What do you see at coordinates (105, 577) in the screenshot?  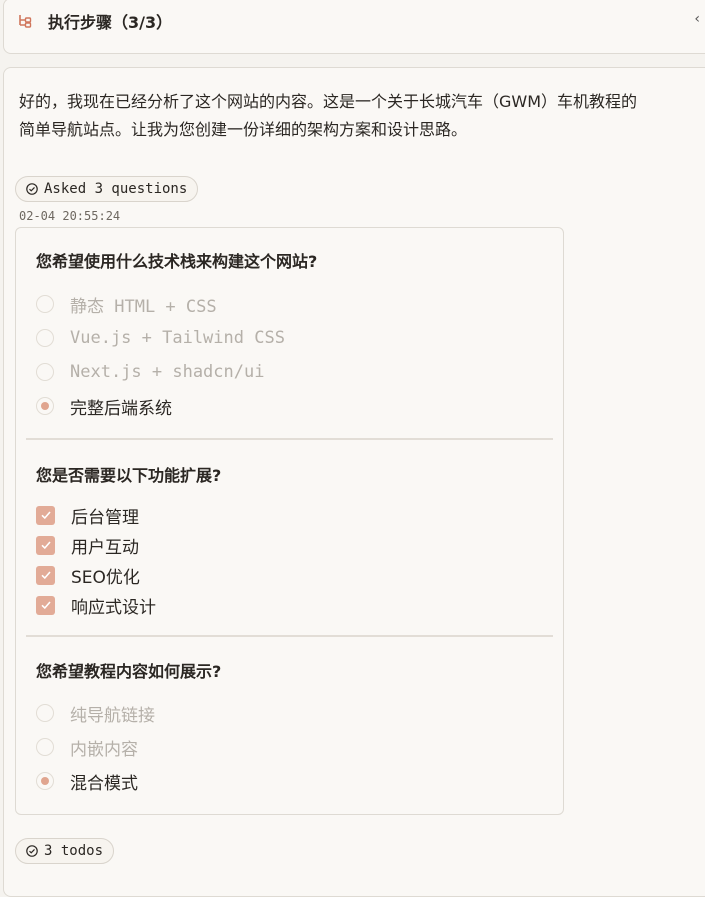 I see `option-label: SEO优化` at bounding box center [105, 577].